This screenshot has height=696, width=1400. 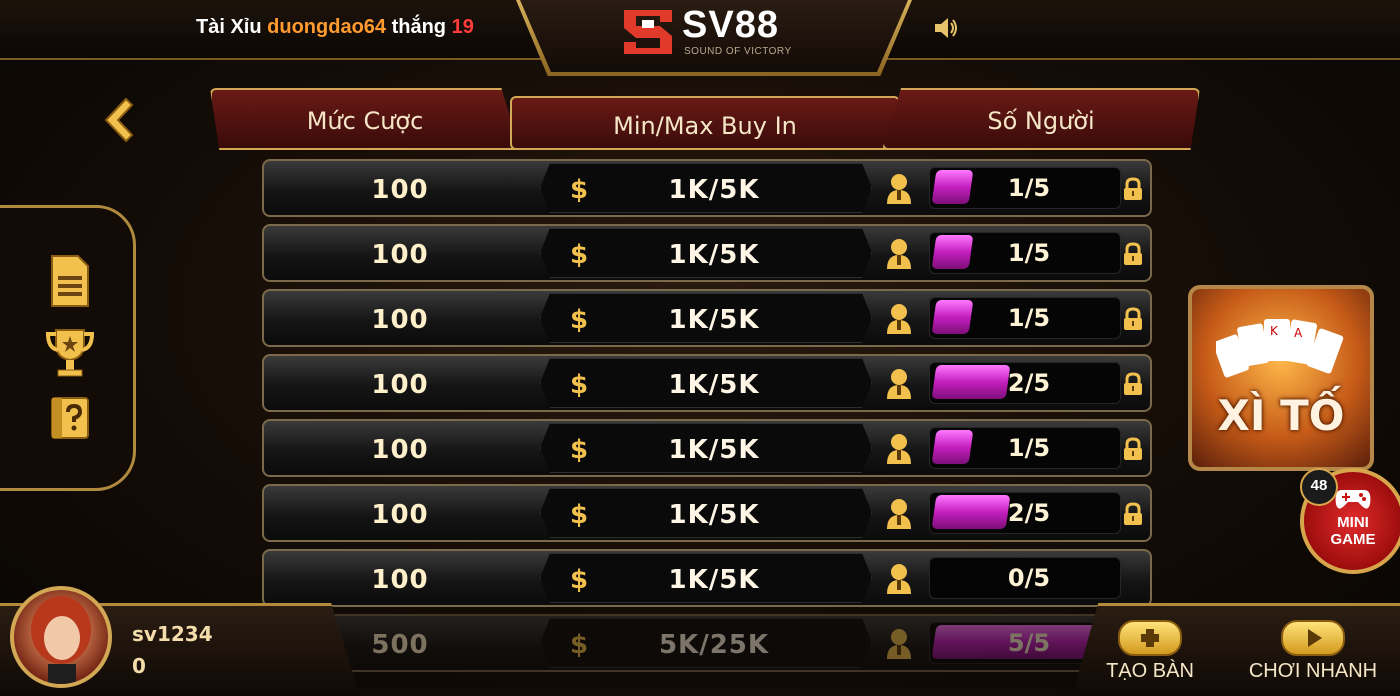 I want to click on winner-marquee: Tài Xỉu duongdao64 thắng 19, so click(x=335, y=27).